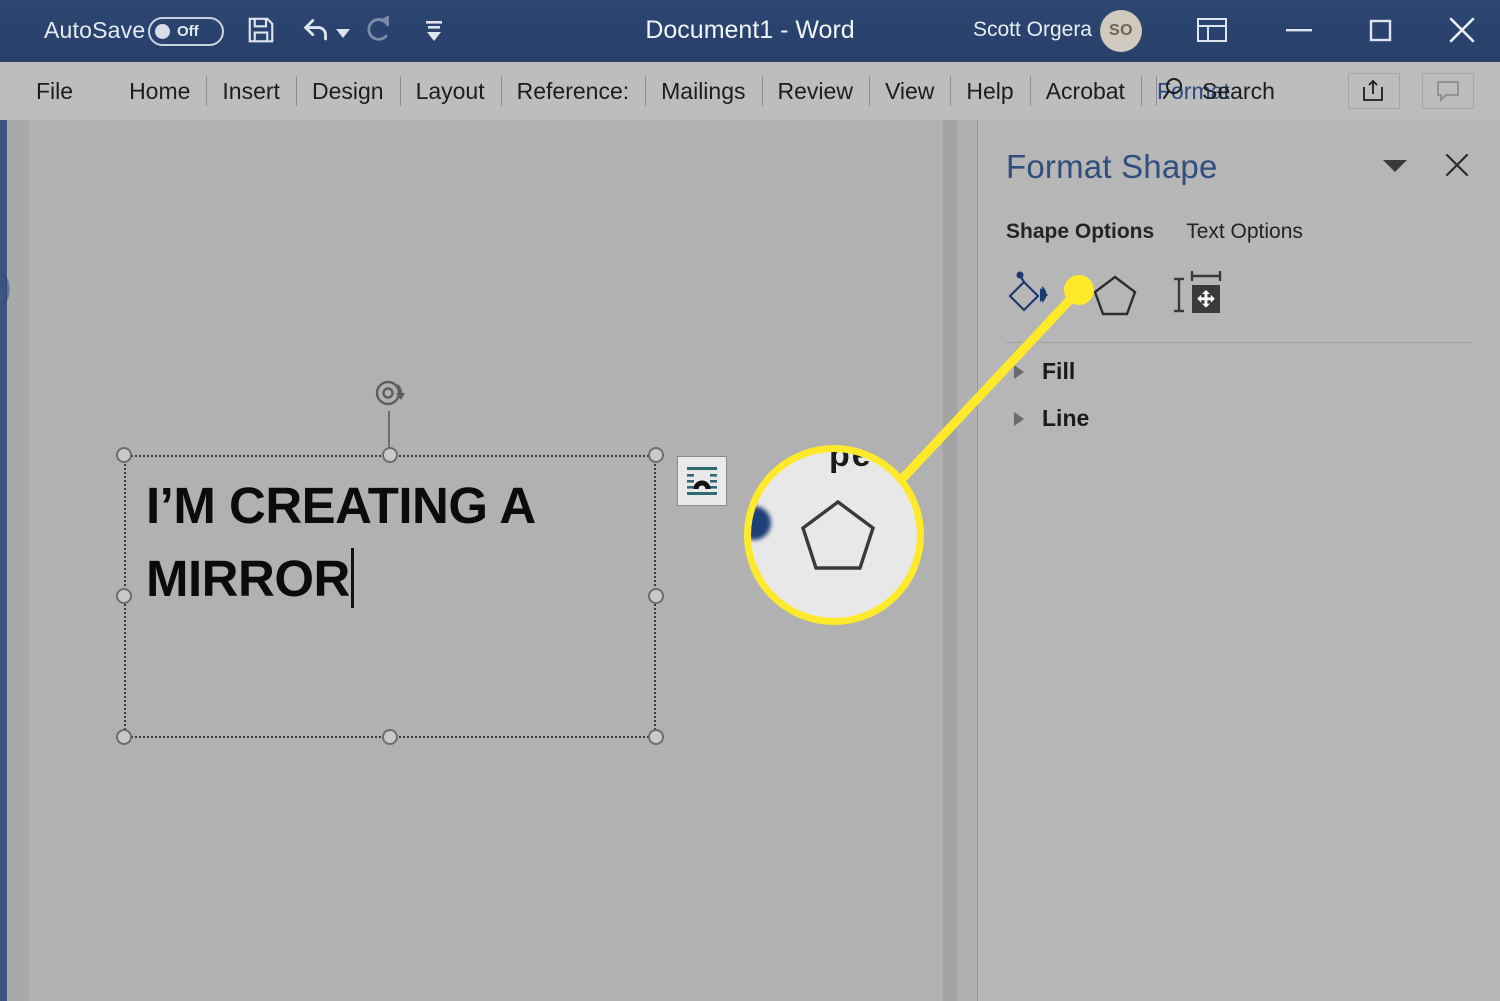 The image size is (1500, 1001). I want to click on tab-design: Design, so click(347, 91).